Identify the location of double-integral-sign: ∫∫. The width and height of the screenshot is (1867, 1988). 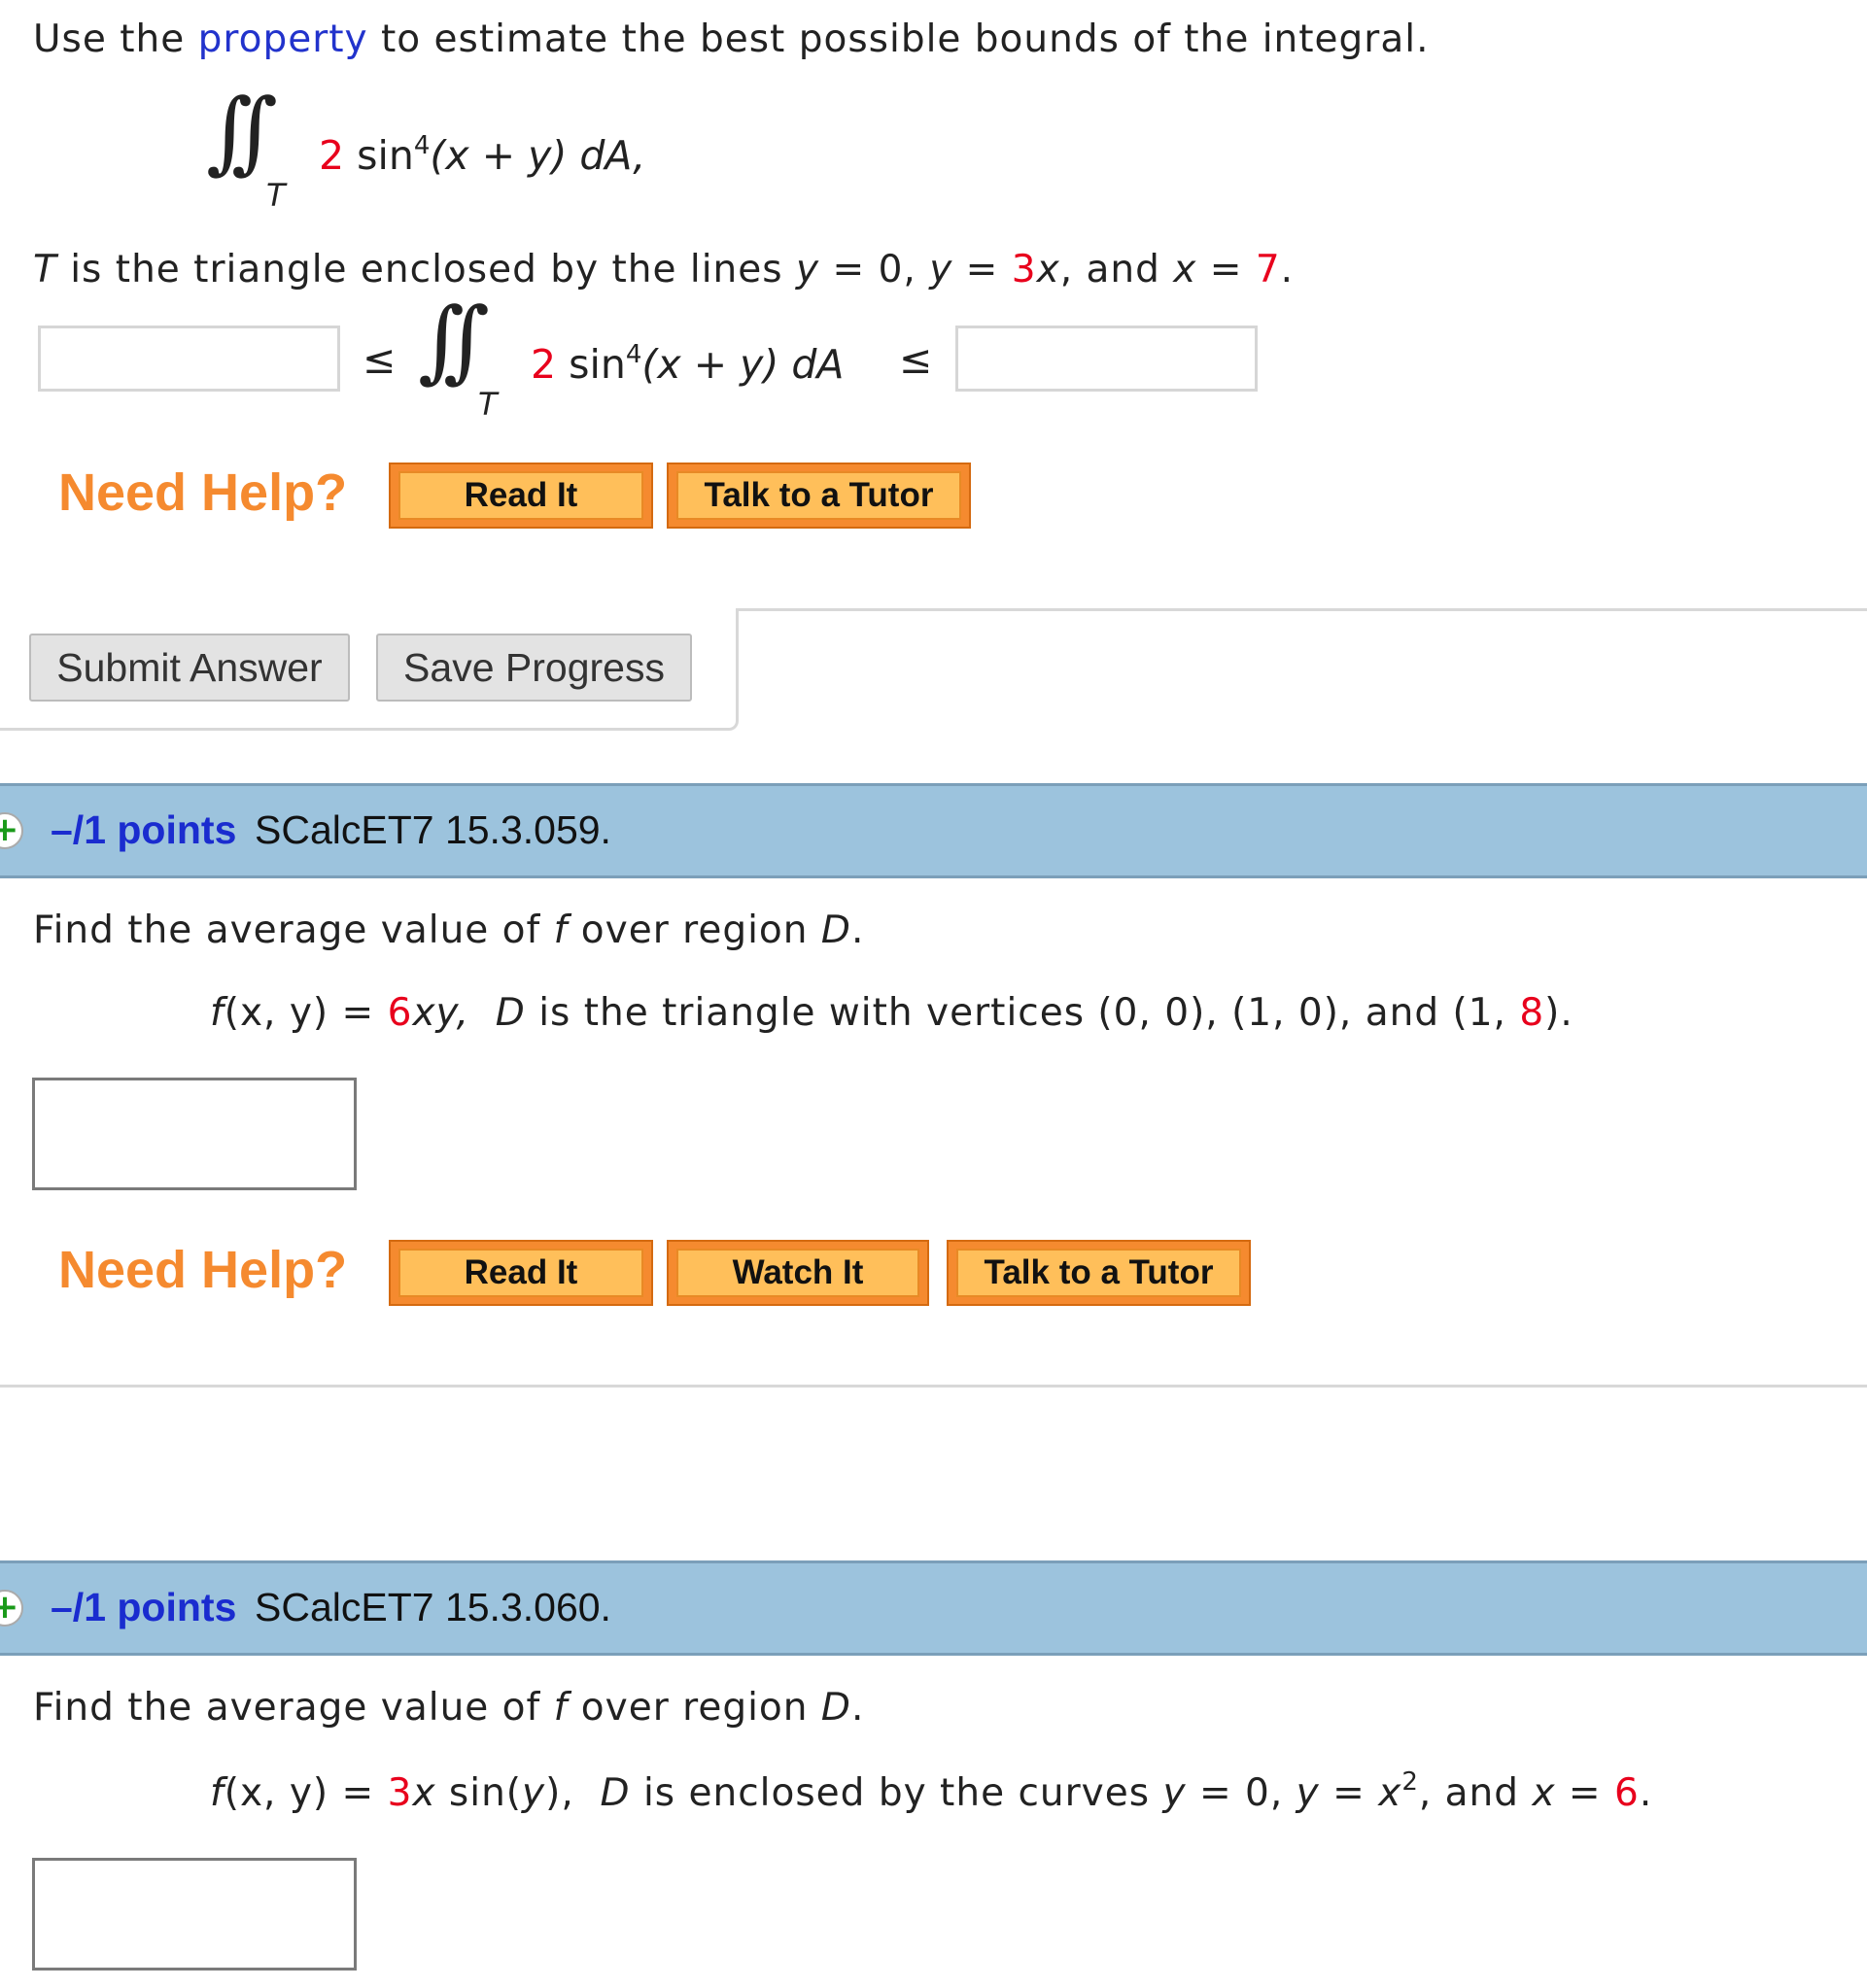
(242, 132).